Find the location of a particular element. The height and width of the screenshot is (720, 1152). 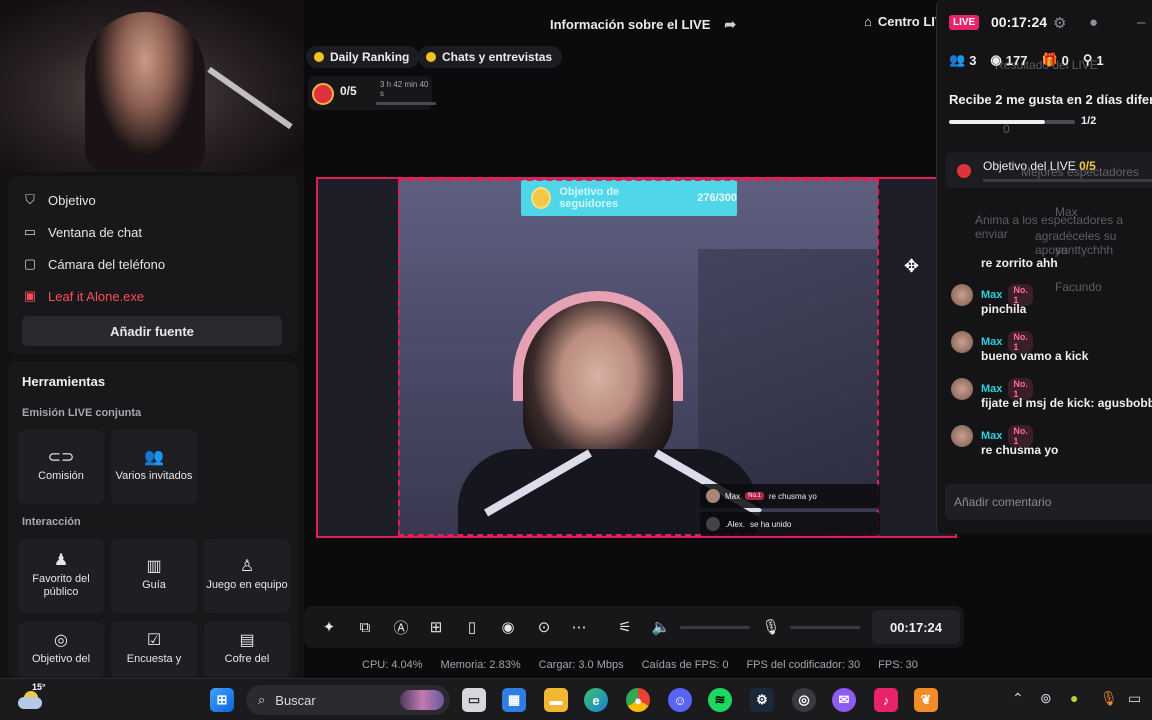

tiktok-live-icon: ♪ is located at coordinates (886, 700).